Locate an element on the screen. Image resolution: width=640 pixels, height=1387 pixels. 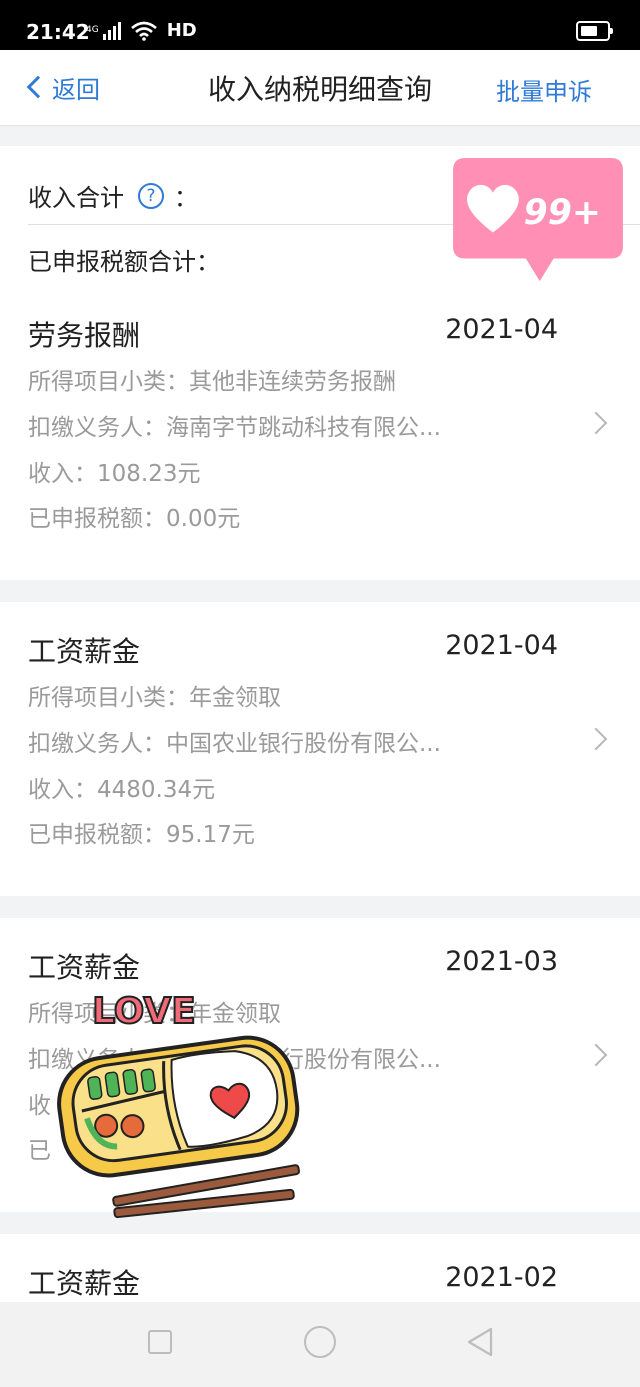
badge-count: 99+ is located at coordinates (562, 213).